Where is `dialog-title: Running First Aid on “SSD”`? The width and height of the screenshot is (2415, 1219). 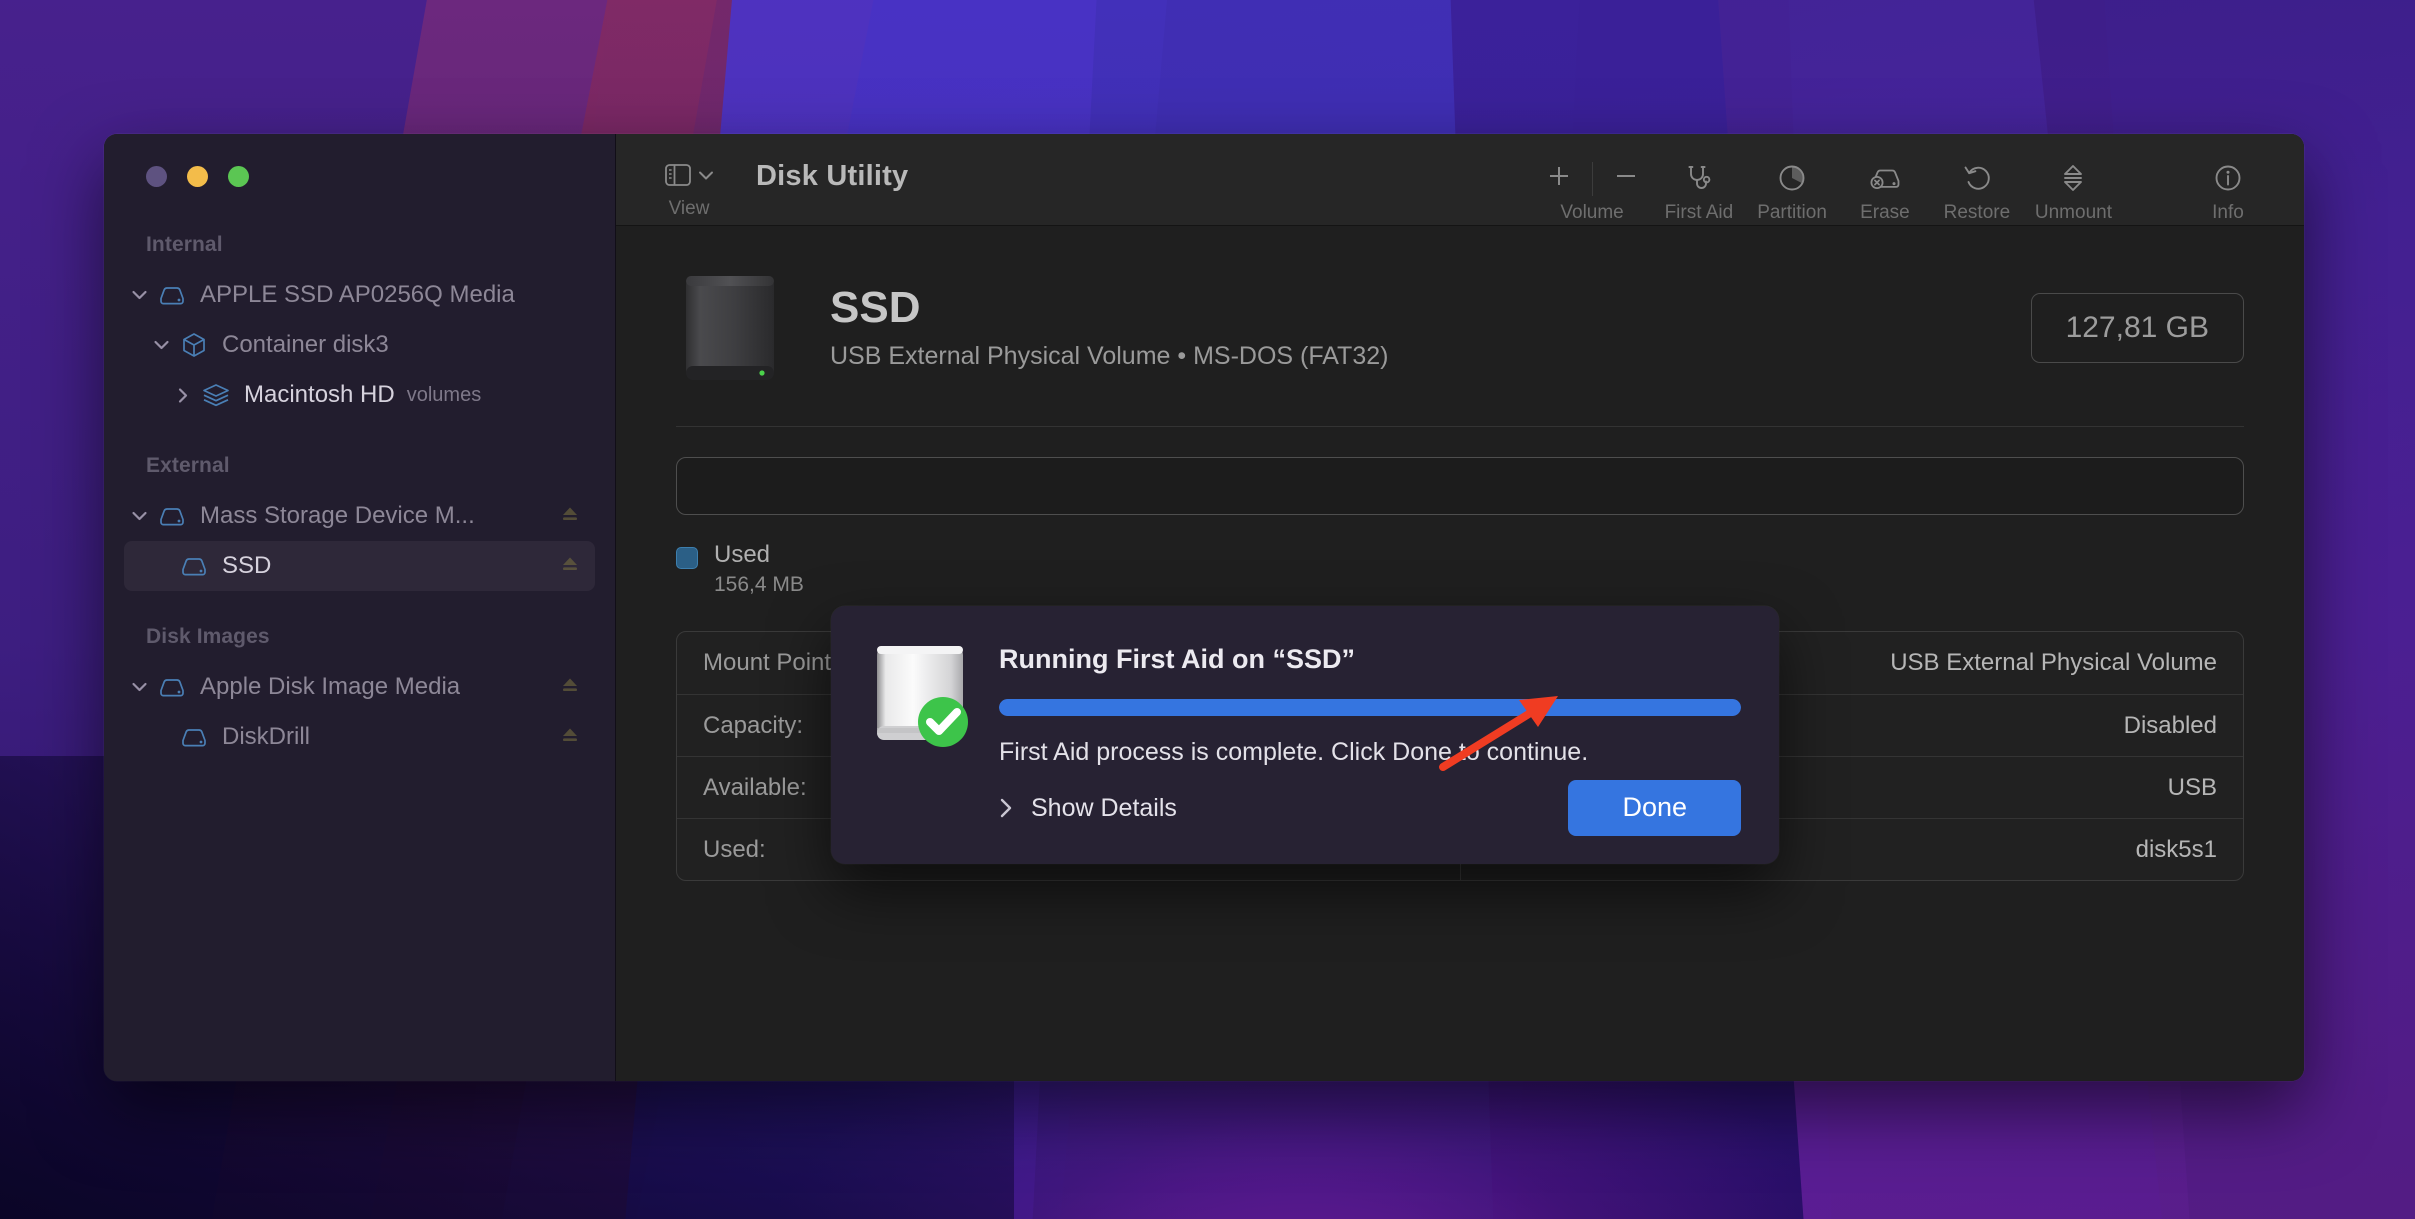 dialog-title: Running First Aid on “SSD” is located at coordinates (1177, 659).